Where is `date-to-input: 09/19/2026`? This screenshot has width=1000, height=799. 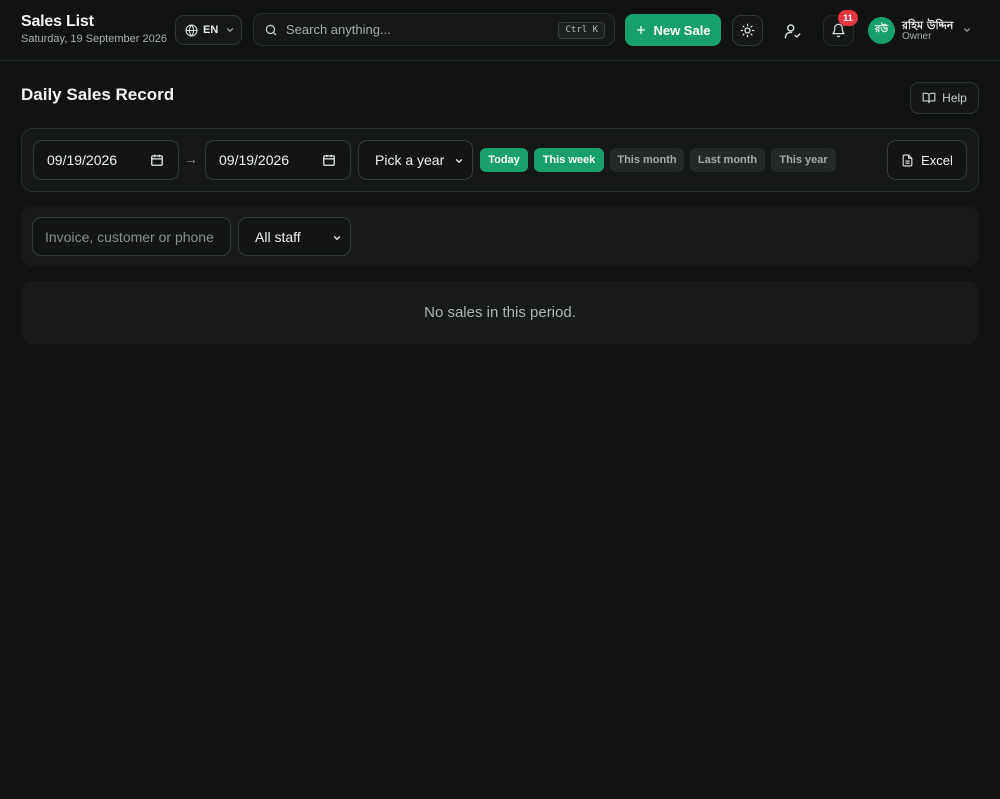 date-to-input: 09/19/2026 is located at coordinates (278, 160).